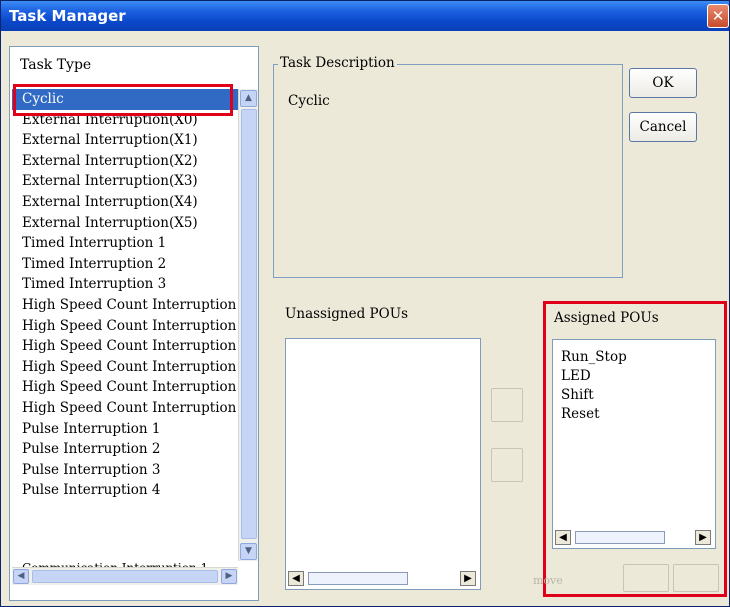 The height and width of the screenshot is (607, 730). I want to click on task-list-horizontal-scrollbar: ◀ ▶, so click(125, 576).